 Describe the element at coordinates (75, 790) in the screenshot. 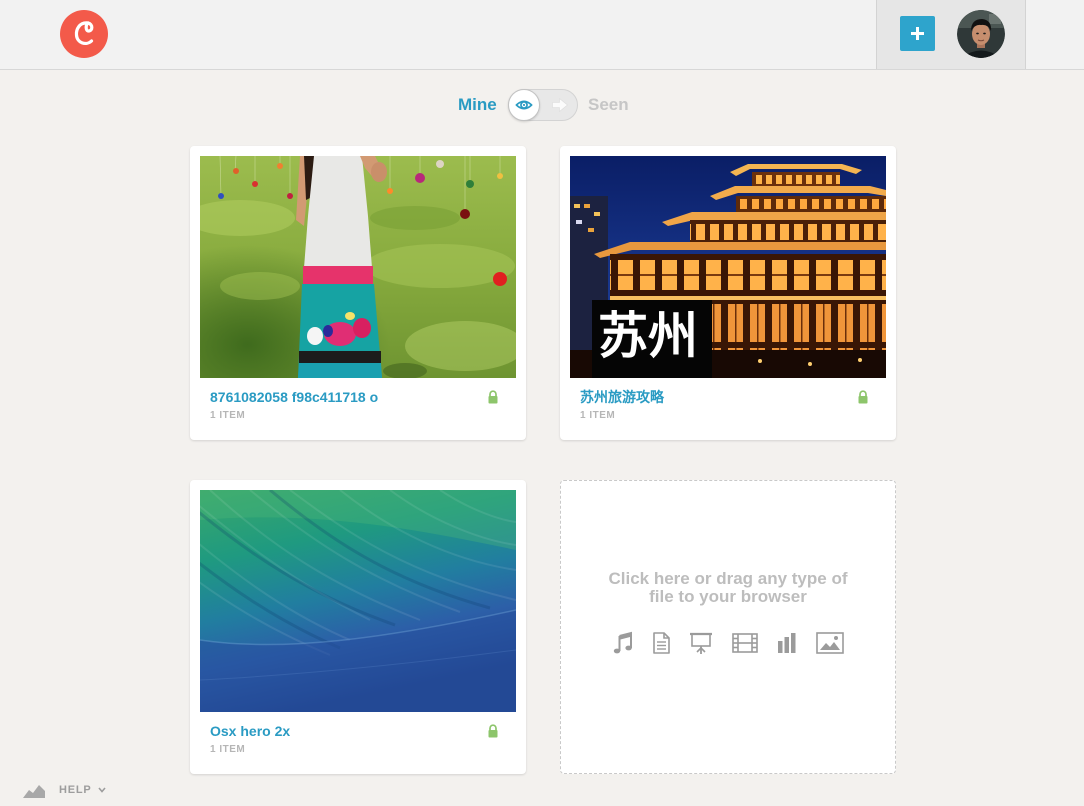

I see `help-menu: HELP` at that location.